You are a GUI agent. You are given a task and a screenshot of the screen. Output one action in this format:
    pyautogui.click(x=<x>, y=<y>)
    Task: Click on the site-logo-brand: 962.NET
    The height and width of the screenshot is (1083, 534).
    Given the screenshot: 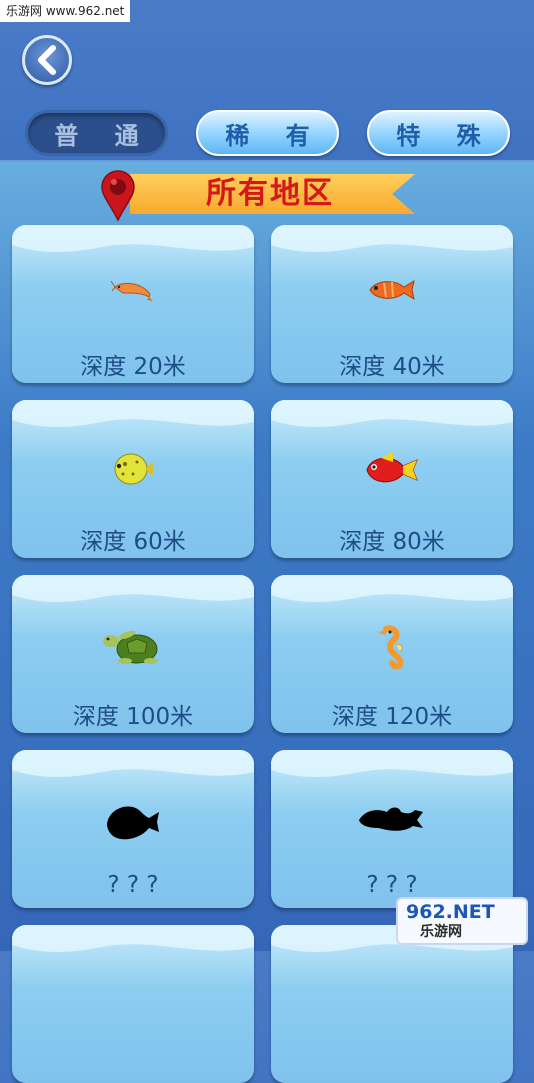 What is the action you would take?
    pyautogui.click(x=450, y=912)
    